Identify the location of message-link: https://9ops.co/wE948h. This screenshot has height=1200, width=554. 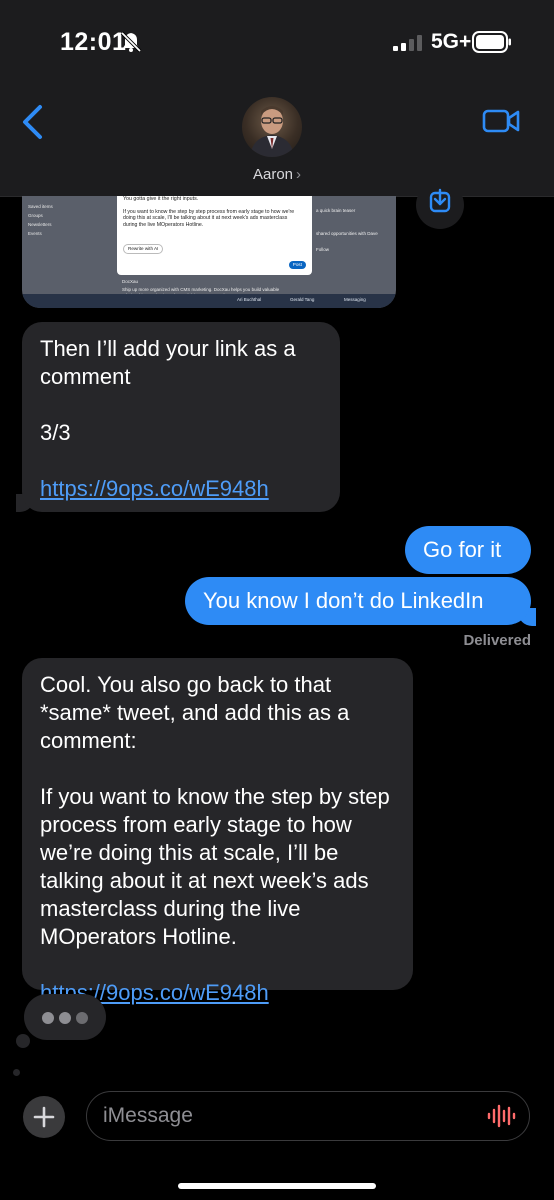
(154, 488).